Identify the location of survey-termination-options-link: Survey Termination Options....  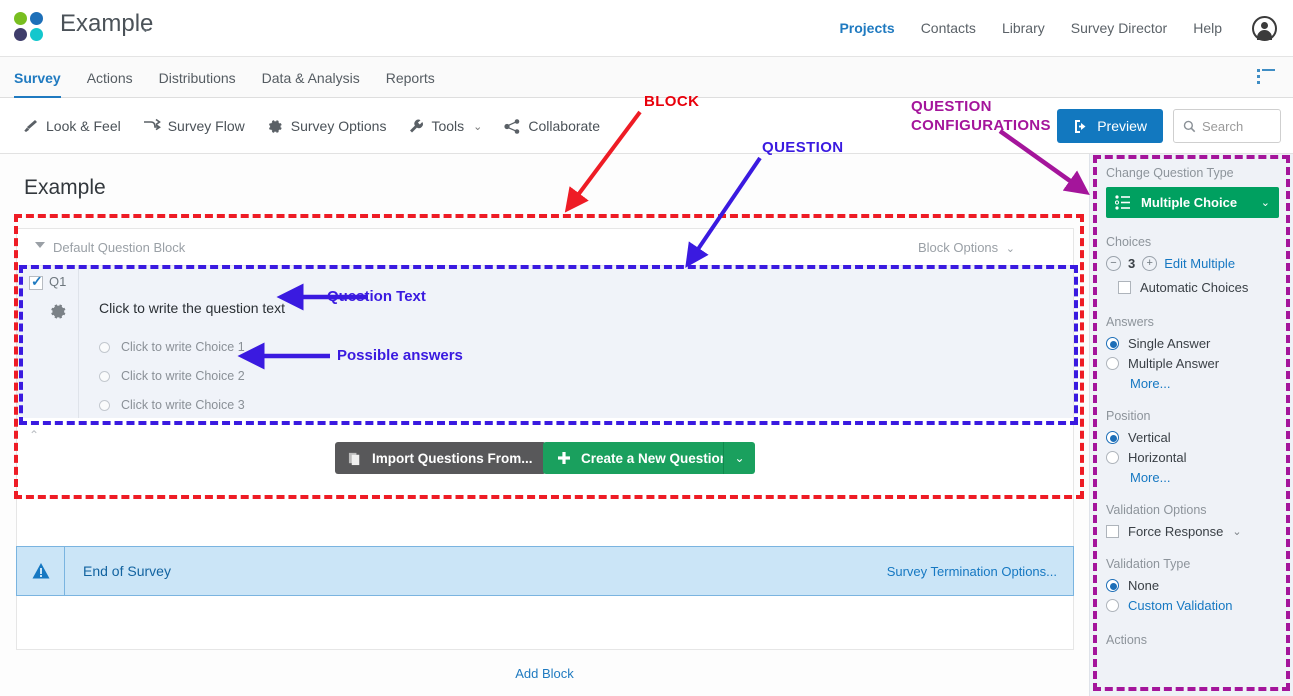
(972, 571).